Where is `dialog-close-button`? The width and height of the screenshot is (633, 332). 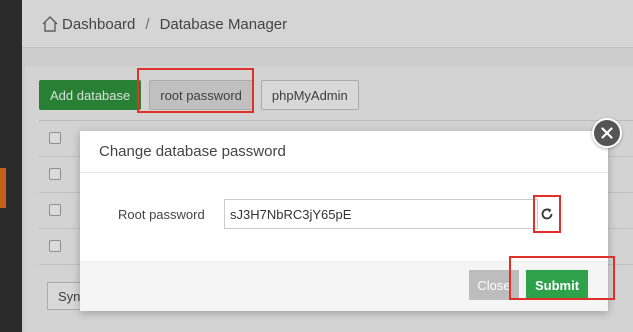
dialog-close-button is located at coordinates (607, 133).